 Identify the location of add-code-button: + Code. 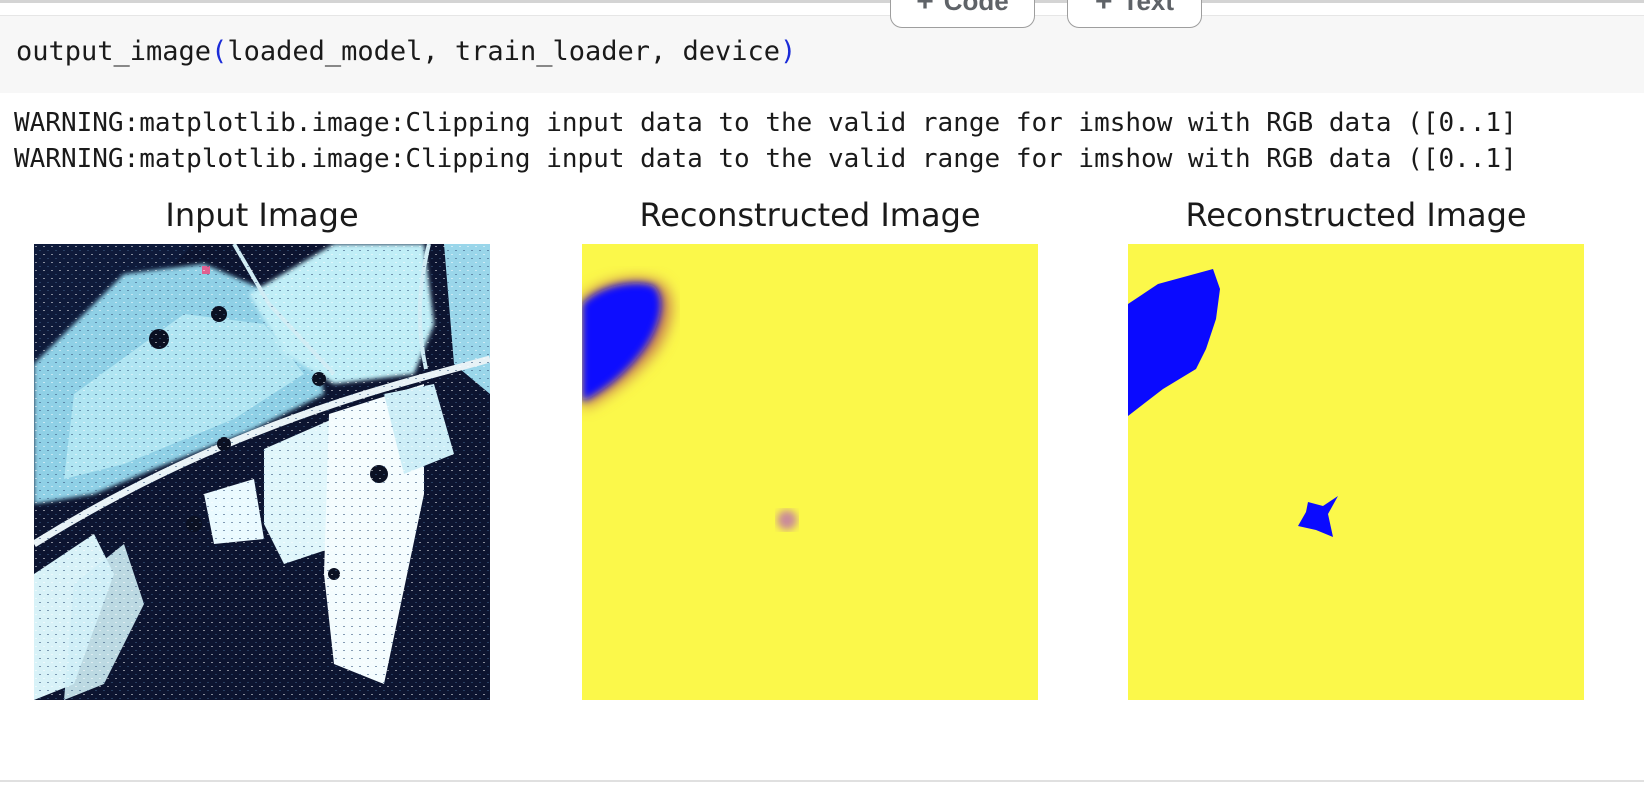
(962, 14).